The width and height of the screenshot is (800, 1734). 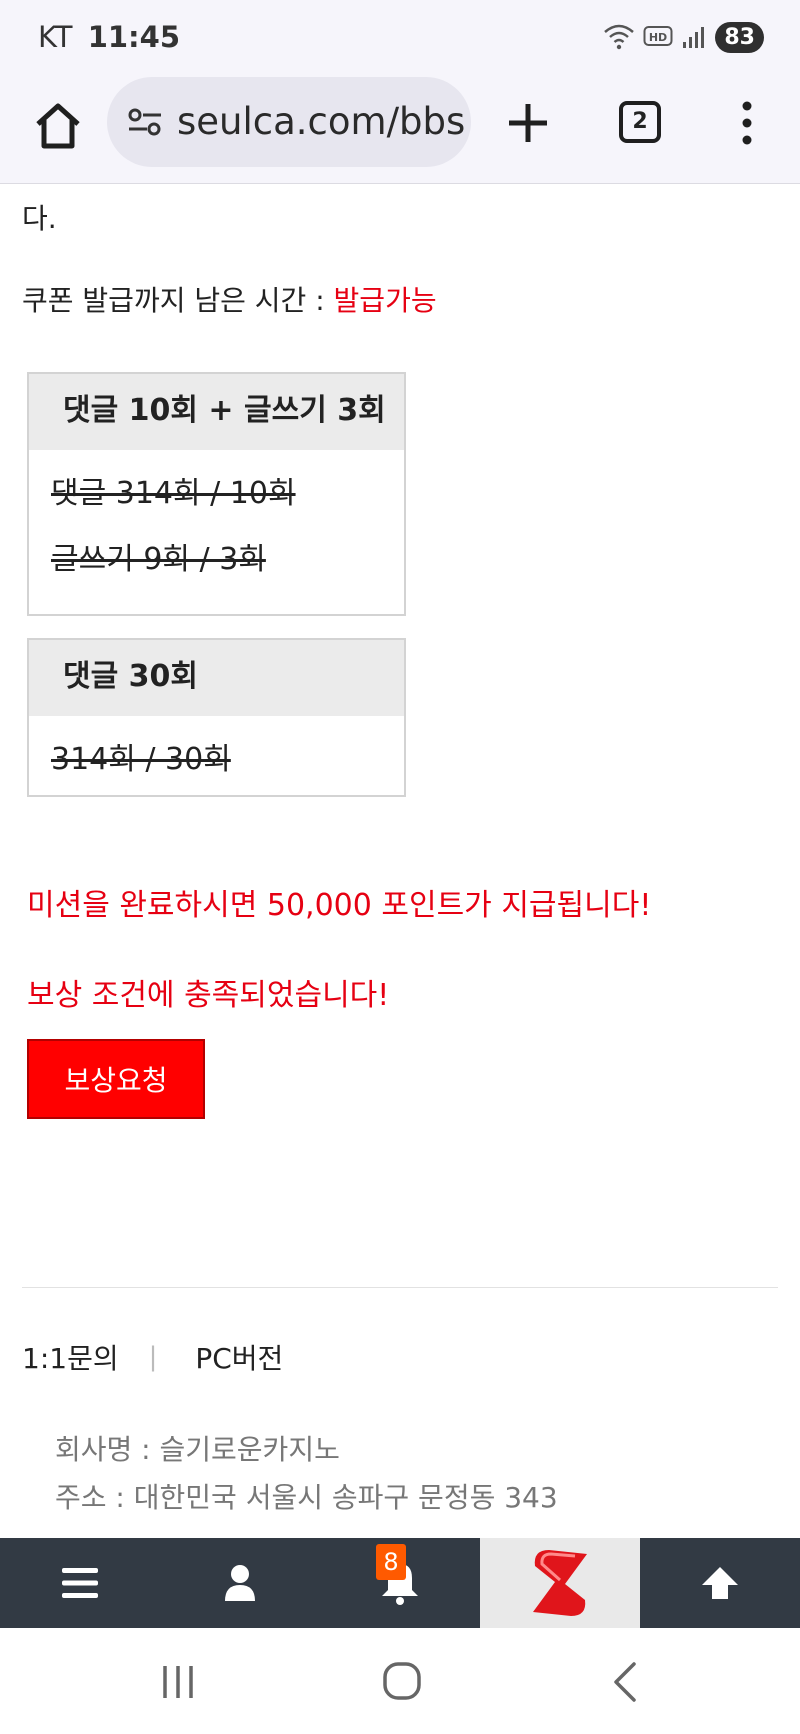 What do you see at coordinates (134, 37) in the screenshot?
I see `clock: 11:45` at bounding box center [134, 37].